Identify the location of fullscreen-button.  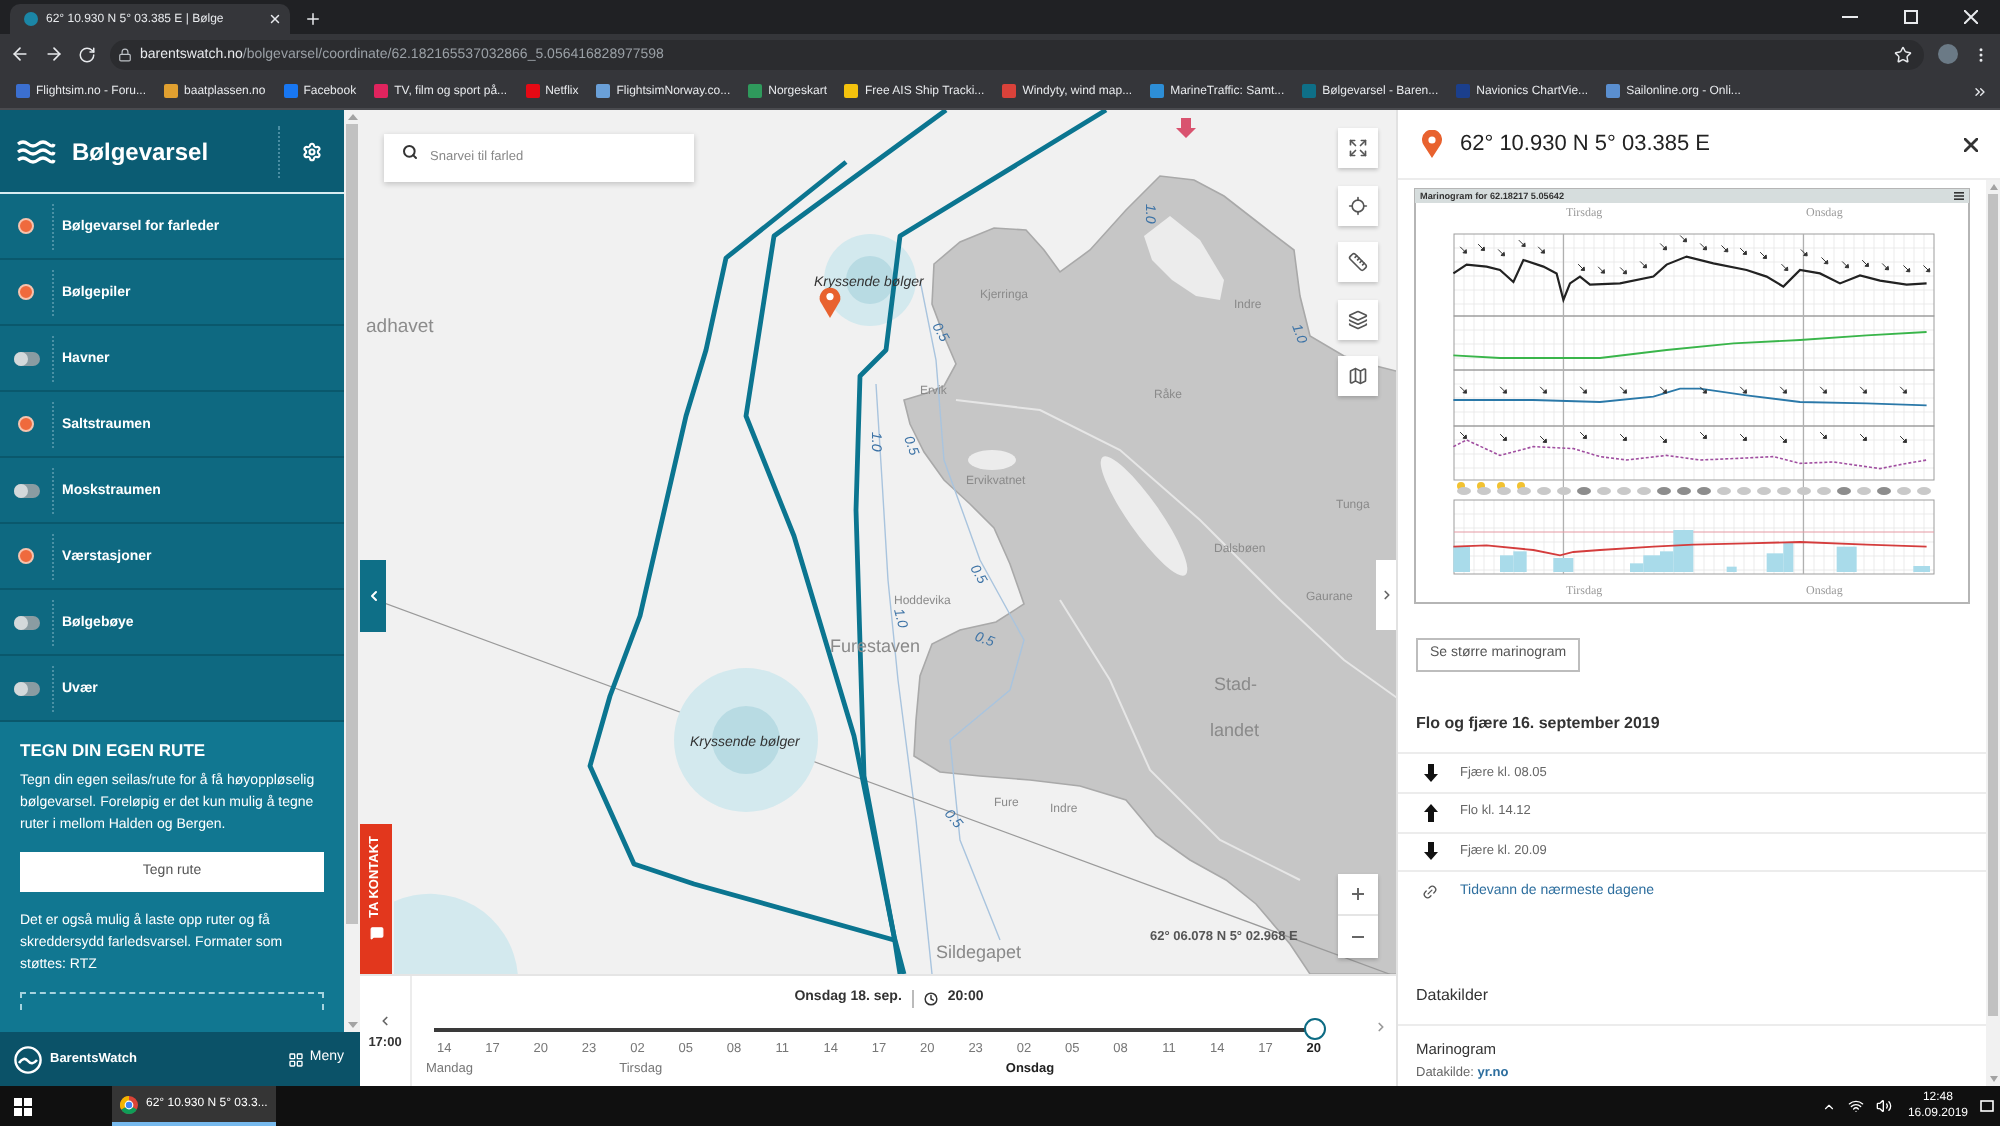
(1358, 148).